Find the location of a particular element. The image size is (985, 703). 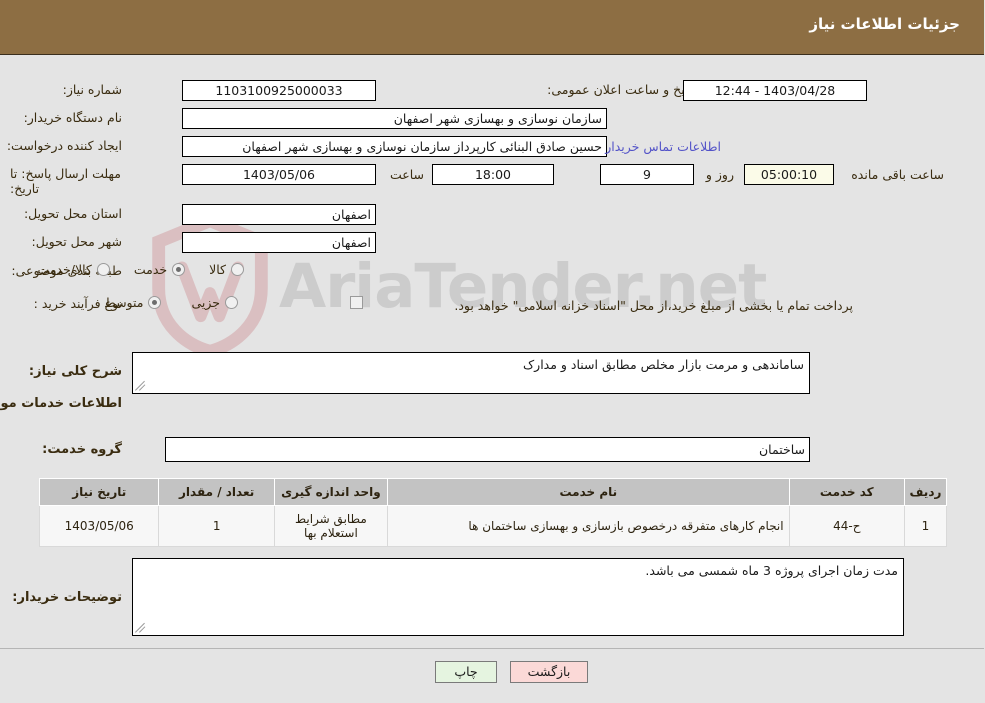

cell-need-date: 1403/05/06 is located at coordinates (100, 526).